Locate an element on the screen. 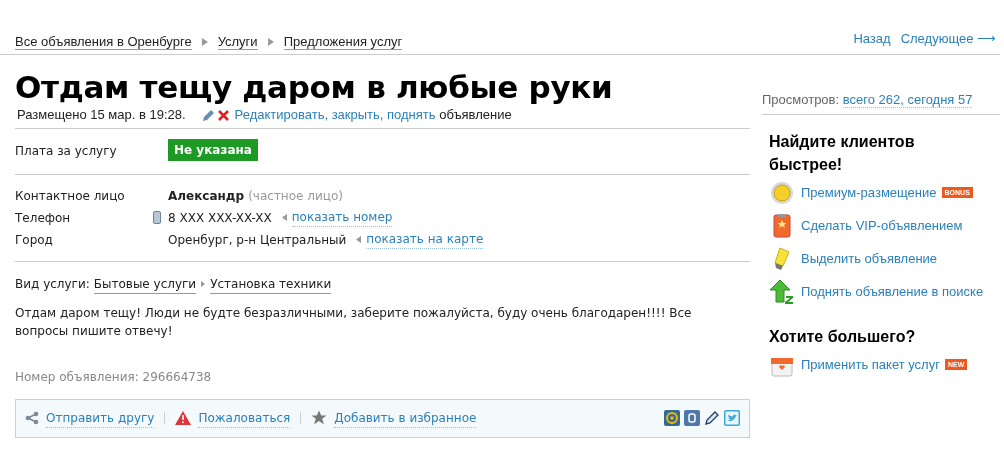 This screenshot has height=455, width=1004. breadcrumb-link: Предложения услуг is located at coordinates (343, 41).